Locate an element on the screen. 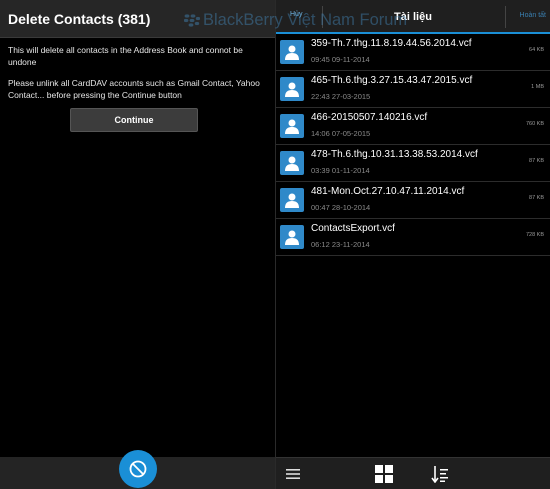 This screenshot has width=550, height=489. header-separator is located at coordinates (505, 17).